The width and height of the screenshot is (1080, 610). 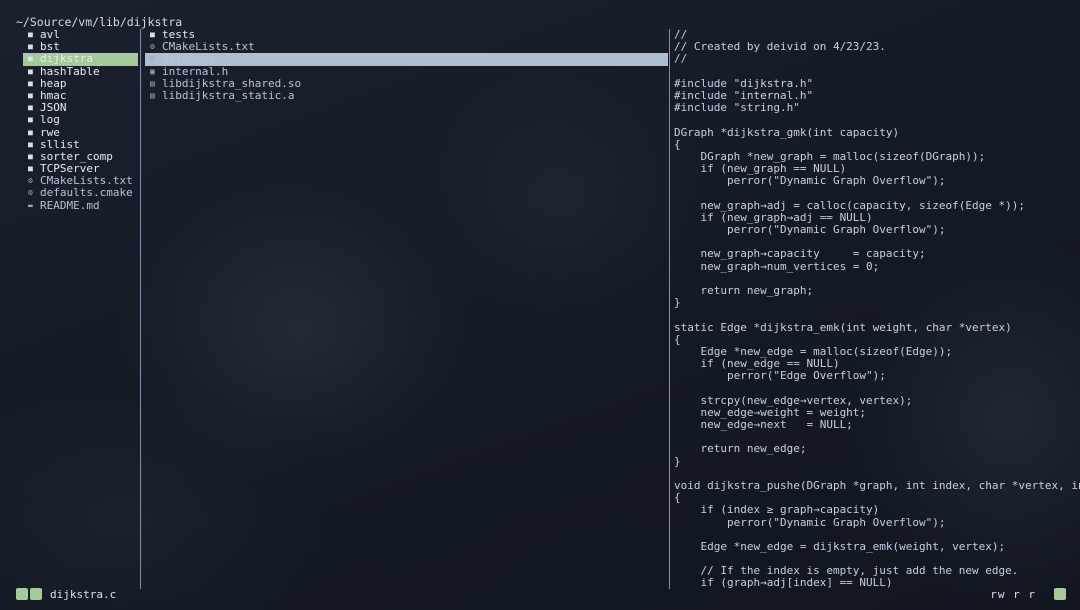 I want to click on code-line: perror("Edge Overflow");, so click(x=780, y=376).